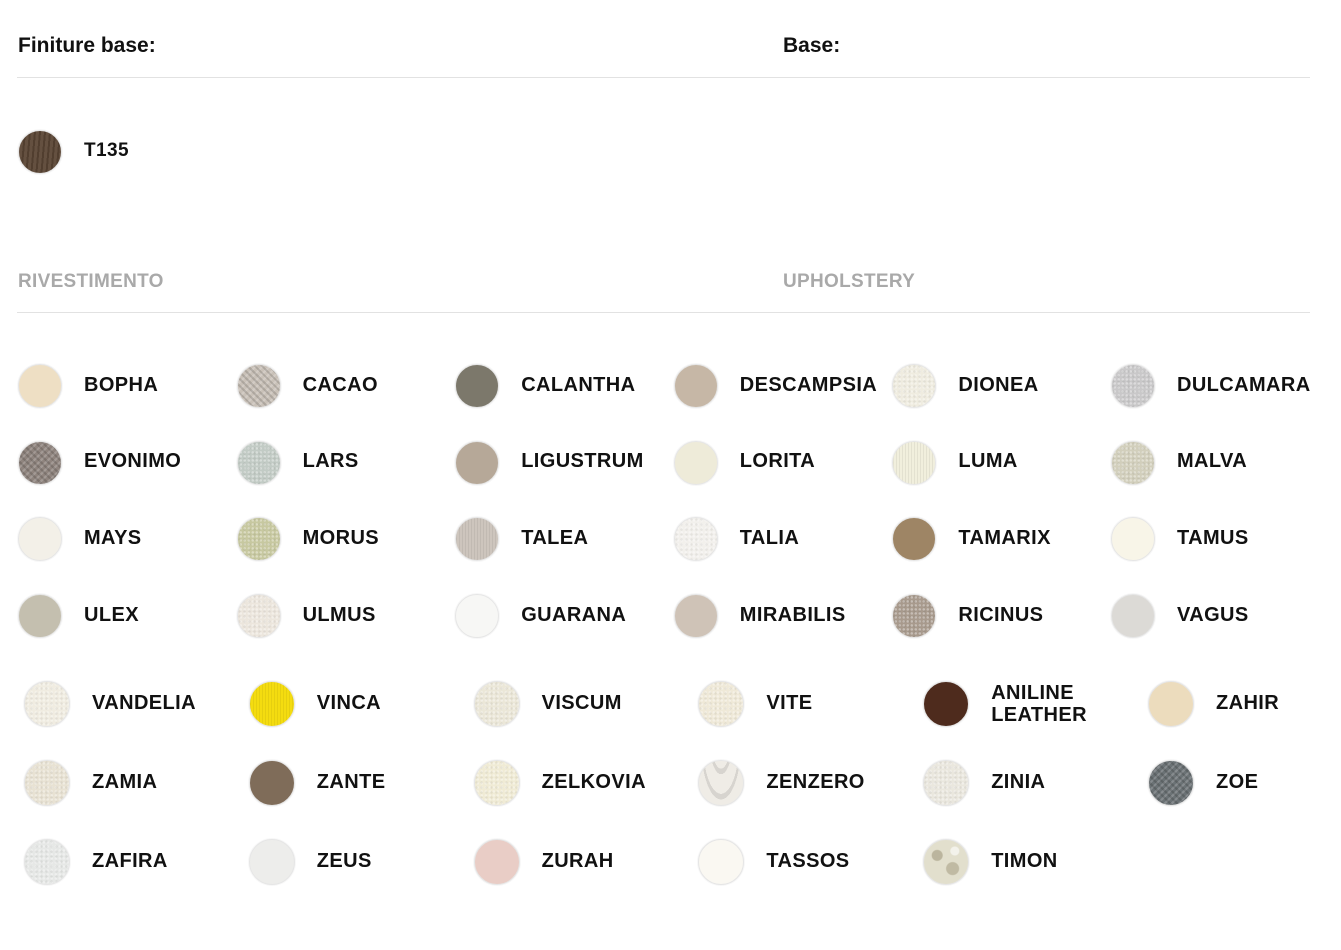  Describe the element at coordinates (258, 616) in the screenshot. I see `swatch-ulmus` at that location.